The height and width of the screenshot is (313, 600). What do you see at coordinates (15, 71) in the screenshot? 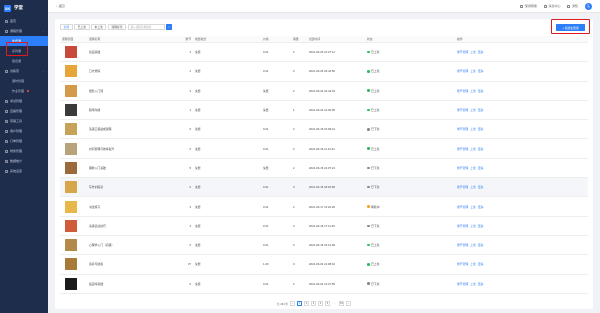
I see `sidebar-item-label: 训练营` at bounding box center [15, 71].